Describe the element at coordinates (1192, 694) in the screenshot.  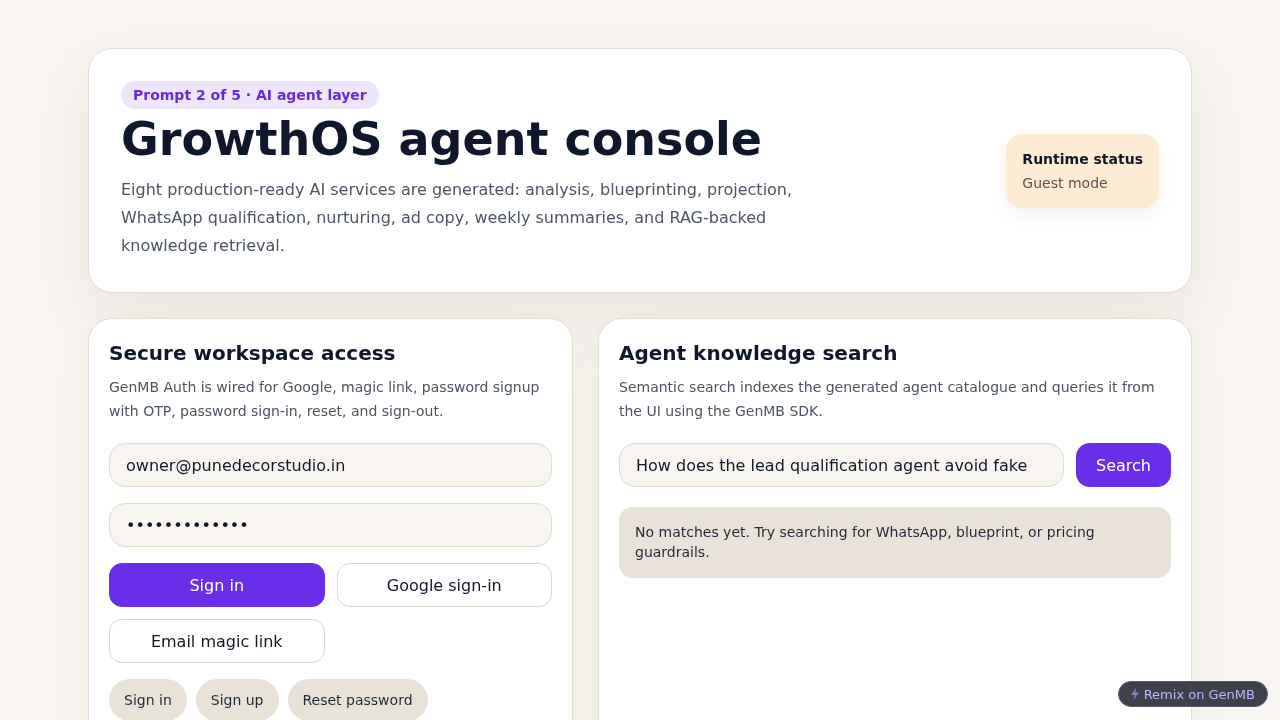
I see `remix-link: Remix on GenMB` at that location.